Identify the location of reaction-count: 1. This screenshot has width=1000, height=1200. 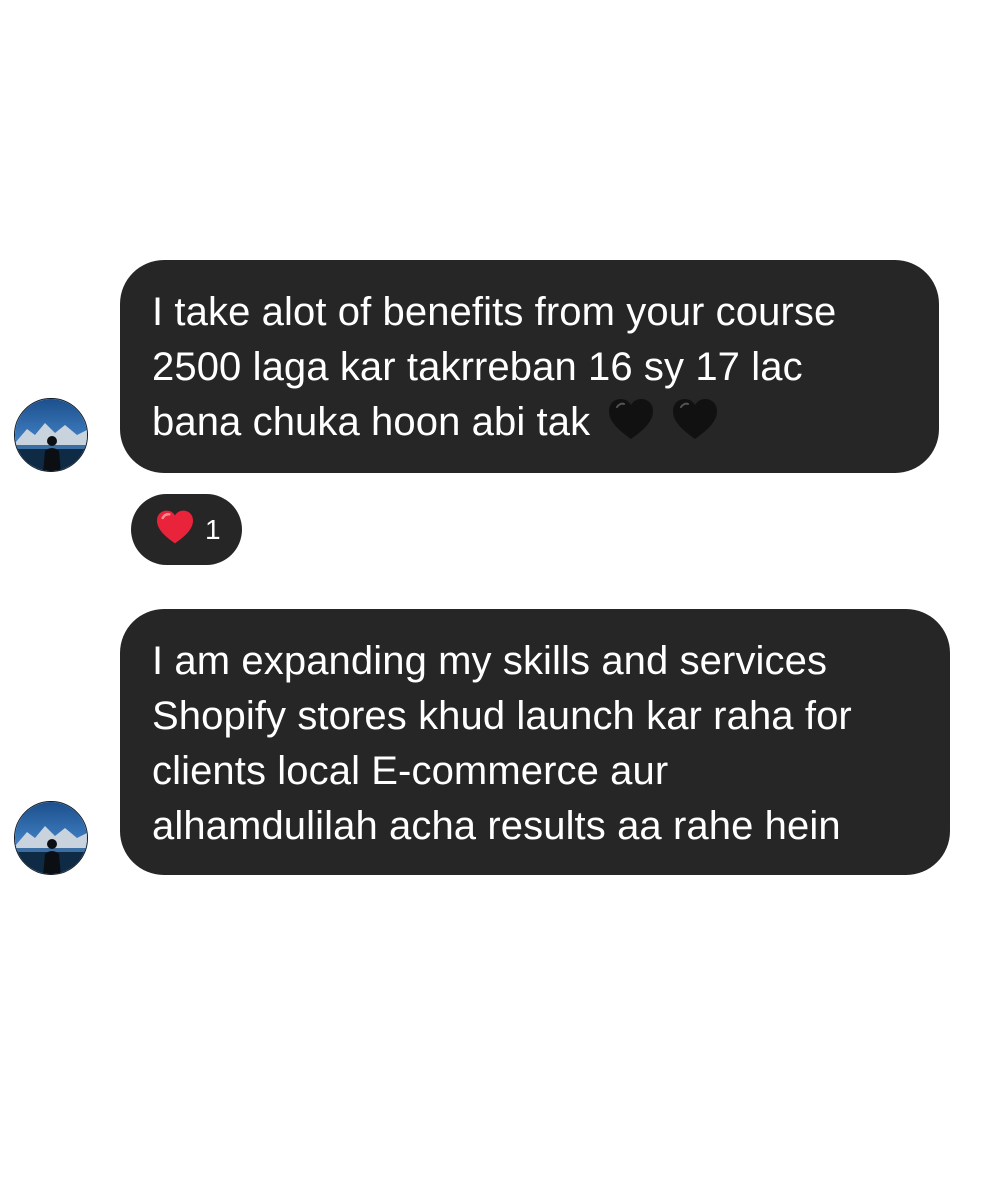
(213, 529).